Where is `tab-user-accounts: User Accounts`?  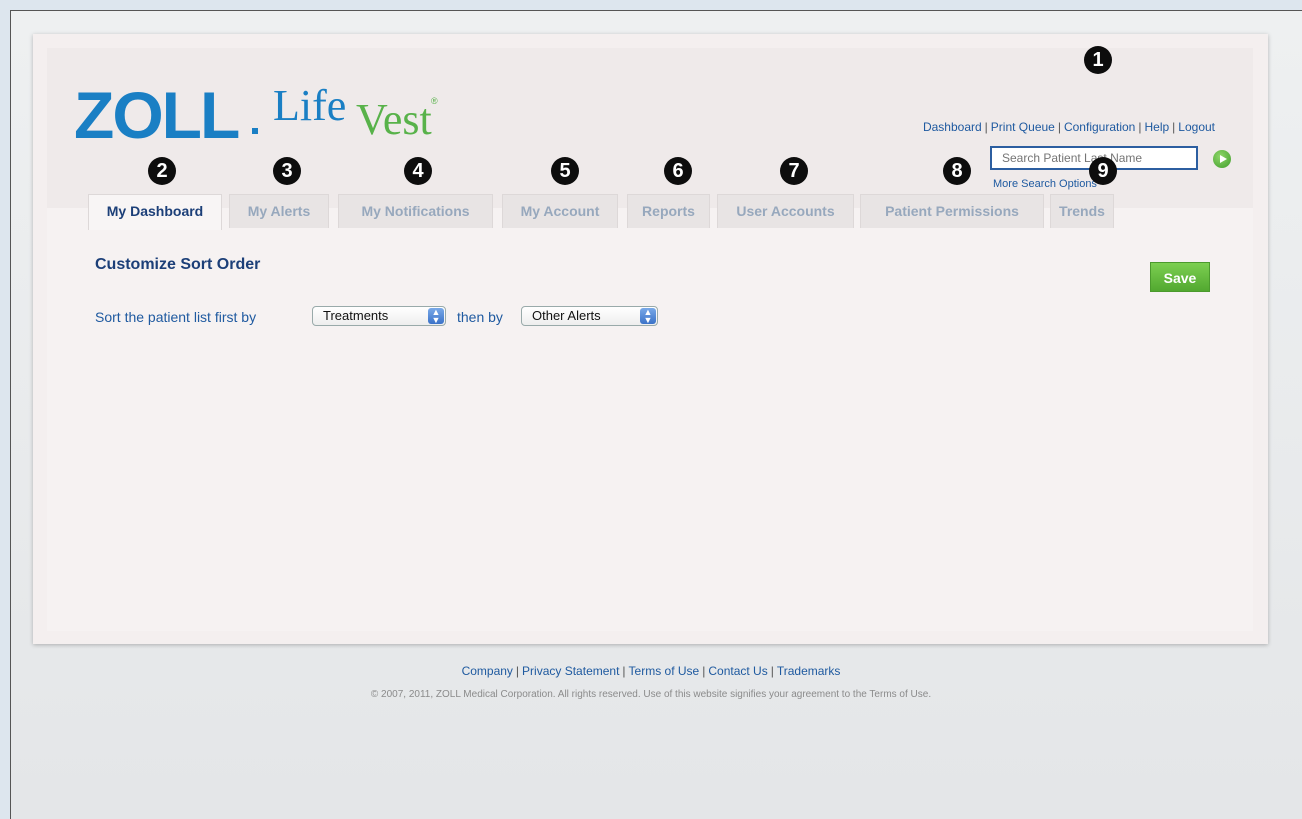
tab-user-accounts: User Accounts is located at coordinates (785, 211).